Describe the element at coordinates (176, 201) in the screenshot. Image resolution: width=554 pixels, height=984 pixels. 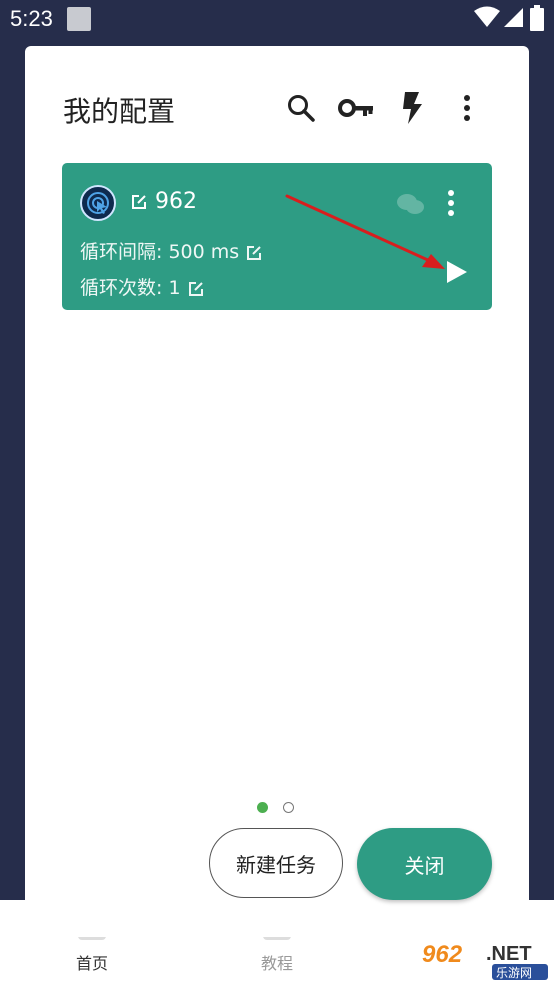
I see `config-name-text: 962` at that location.